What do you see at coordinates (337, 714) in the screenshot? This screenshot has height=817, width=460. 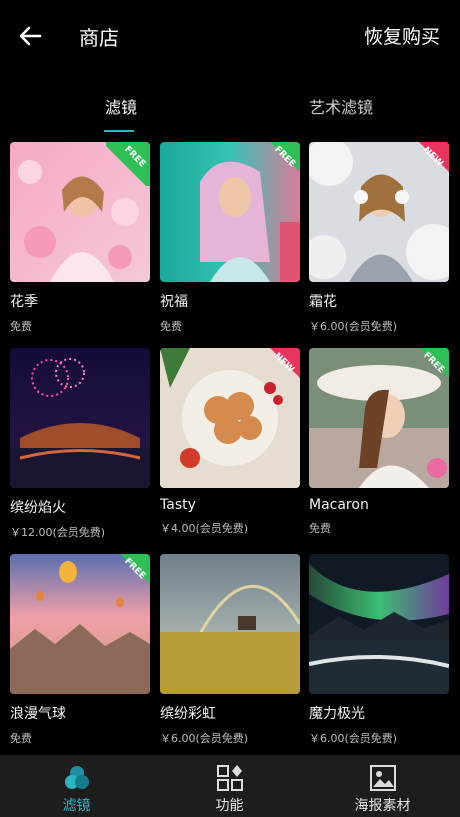 I see `filter-name: 魔力极光` at bounding box center [337, 714].